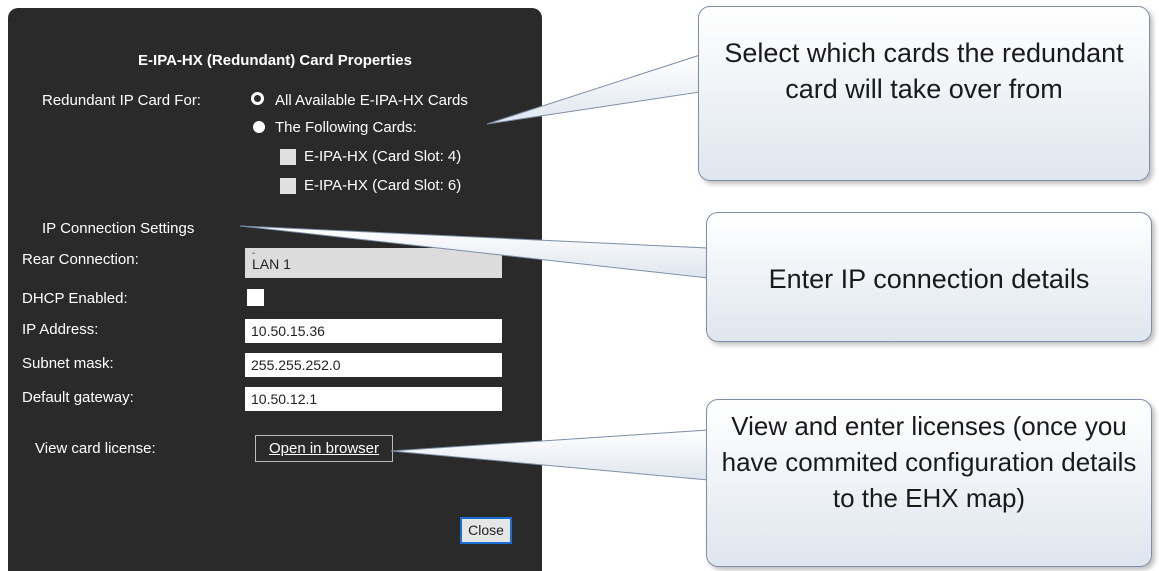 The width and height of the screenshot is (1159, 571). I want to click on pointer-select-cards, so click(593, 89).